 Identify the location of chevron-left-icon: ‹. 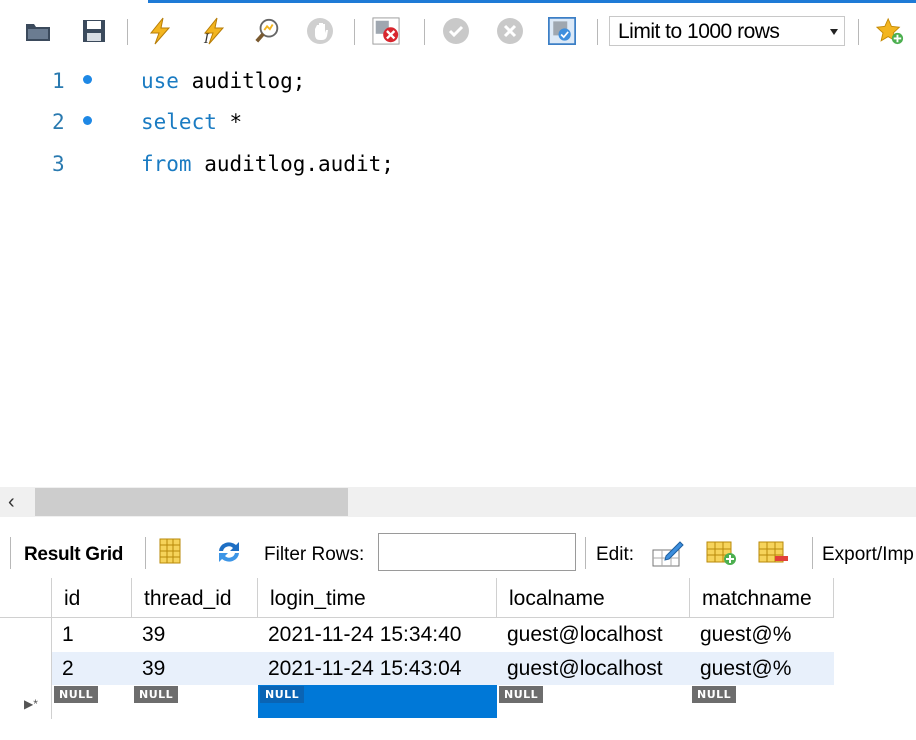
(11, 502).